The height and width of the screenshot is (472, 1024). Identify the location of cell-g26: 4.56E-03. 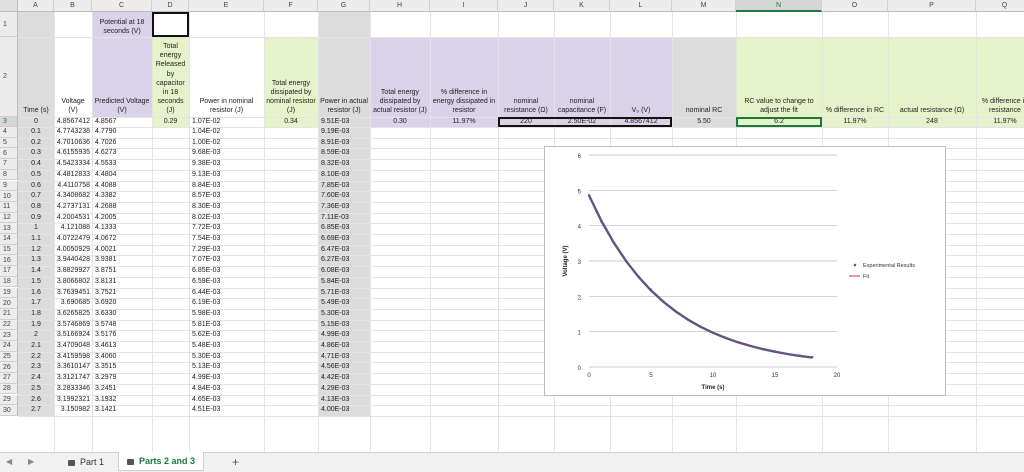
(344, 367).